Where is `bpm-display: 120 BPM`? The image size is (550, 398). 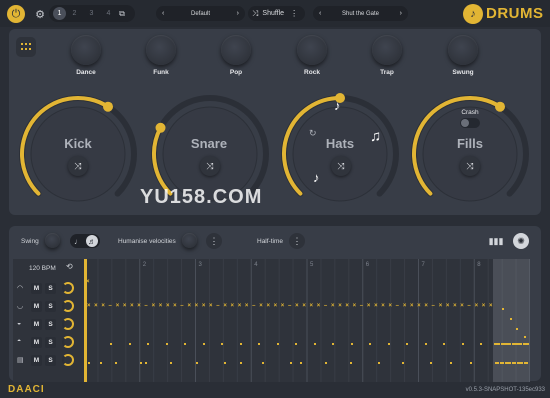 bpm-display: 120 BPM is located at coordinates (42, 268).